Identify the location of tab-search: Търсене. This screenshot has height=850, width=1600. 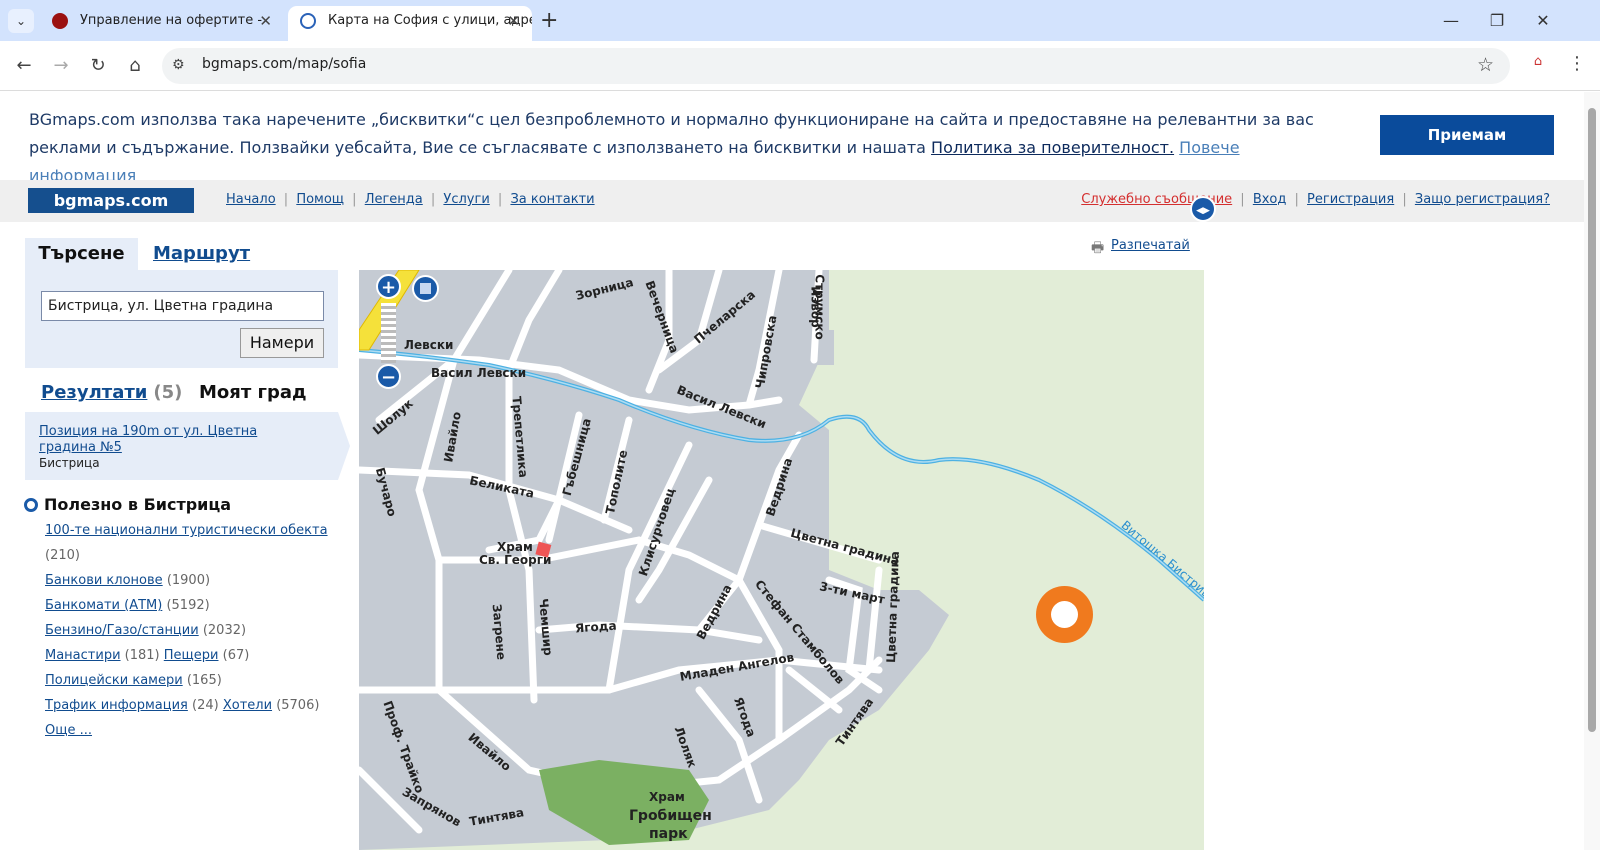
(81, 254).